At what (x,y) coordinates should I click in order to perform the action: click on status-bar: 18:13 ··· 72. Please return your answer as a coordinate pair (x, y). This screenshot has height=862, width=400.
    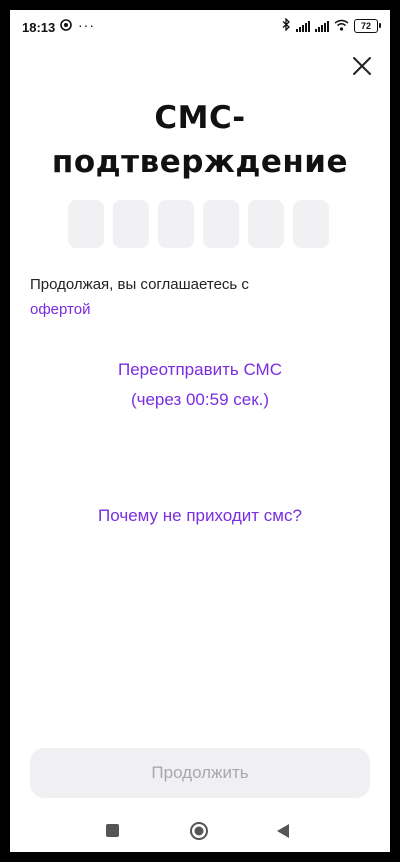
    Looking at the image, I should click on (200, 28).